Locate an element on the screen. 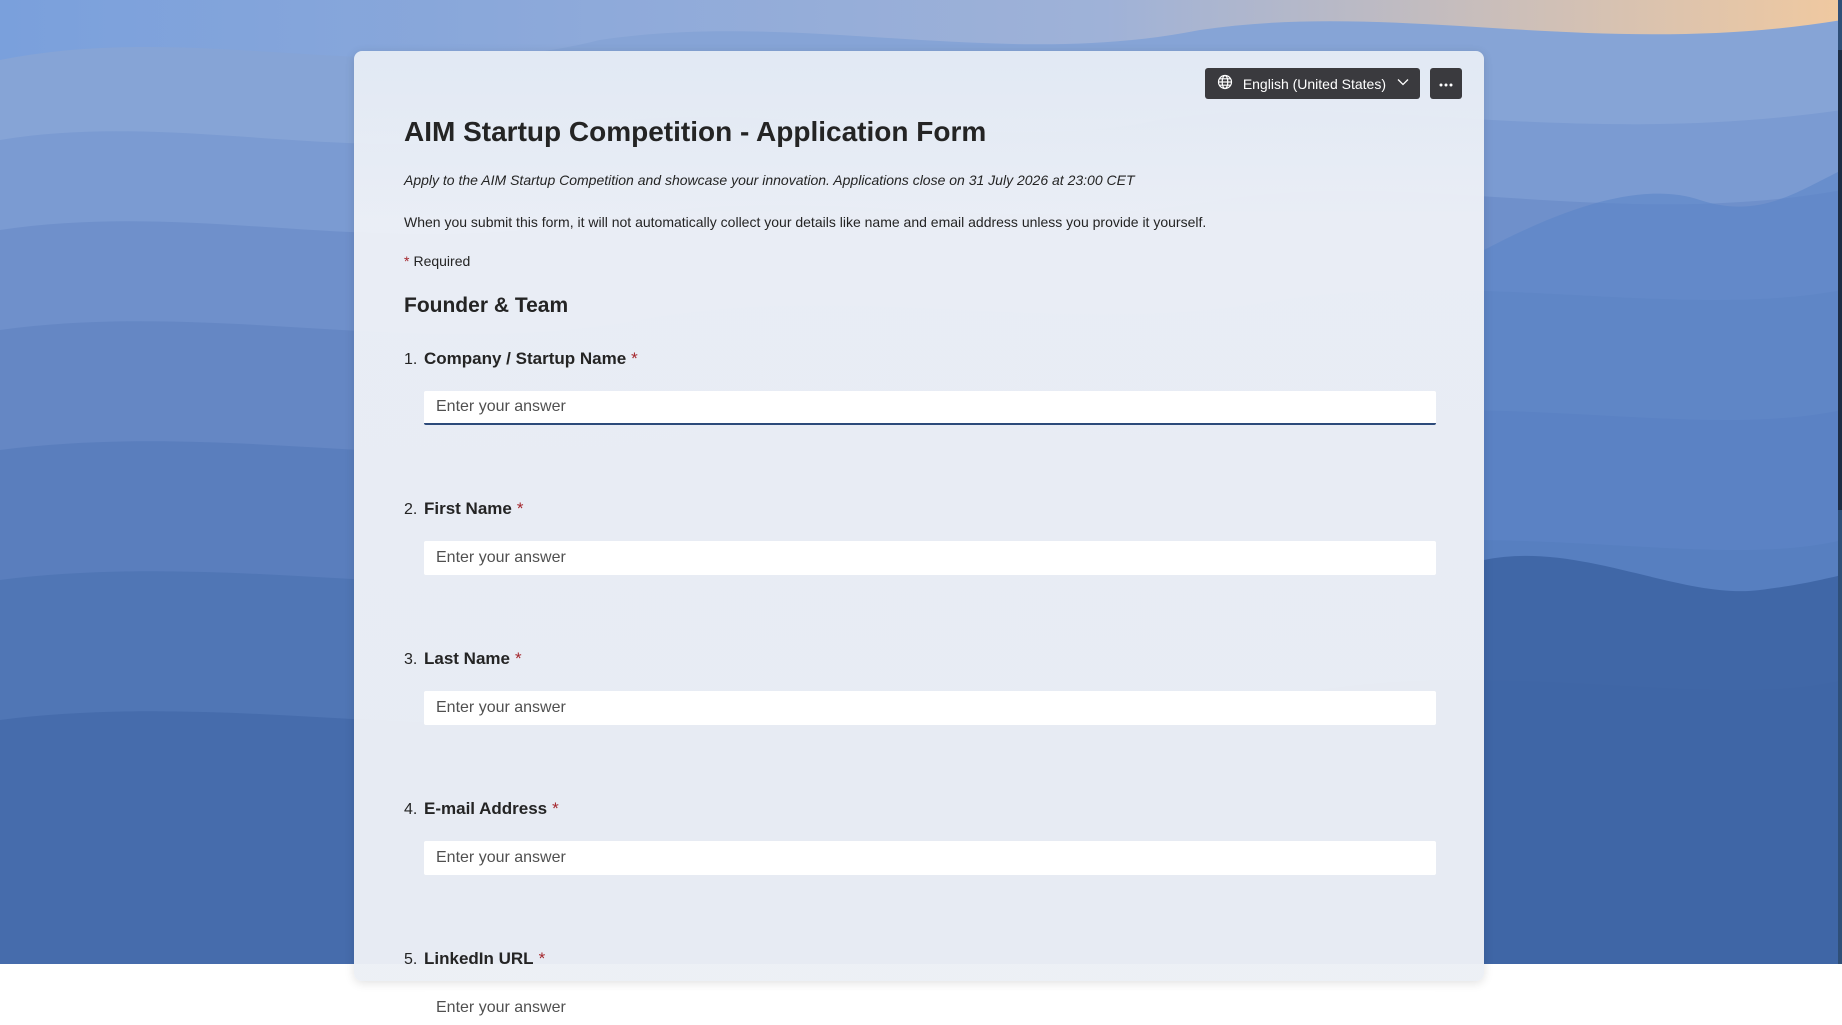 This screenshot has height=1025, width=1842. question-company-name: 1. Company / Startup Name * is located at coordinates (924, 386).